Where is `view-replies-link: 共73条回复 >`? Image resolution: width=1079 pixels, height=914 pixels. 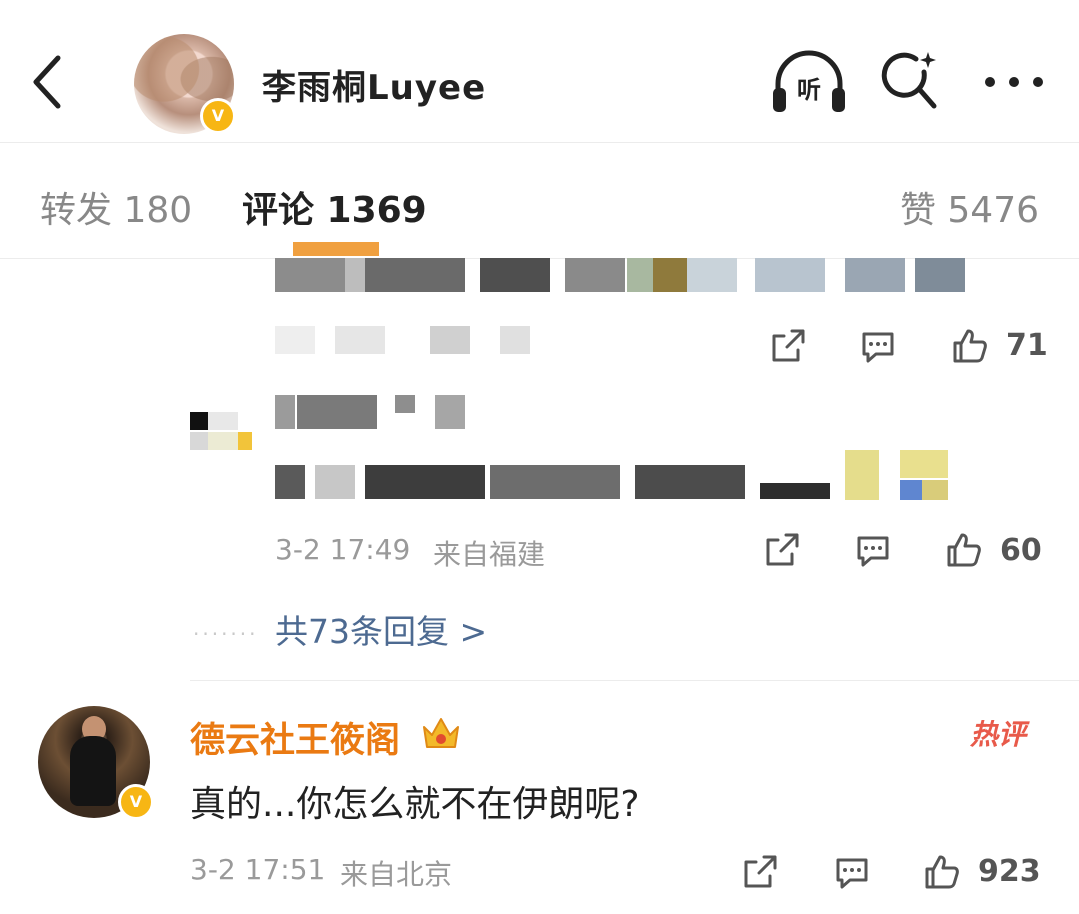 view-replies-link: 共73条回复 > is located at coordinates (381, 629).